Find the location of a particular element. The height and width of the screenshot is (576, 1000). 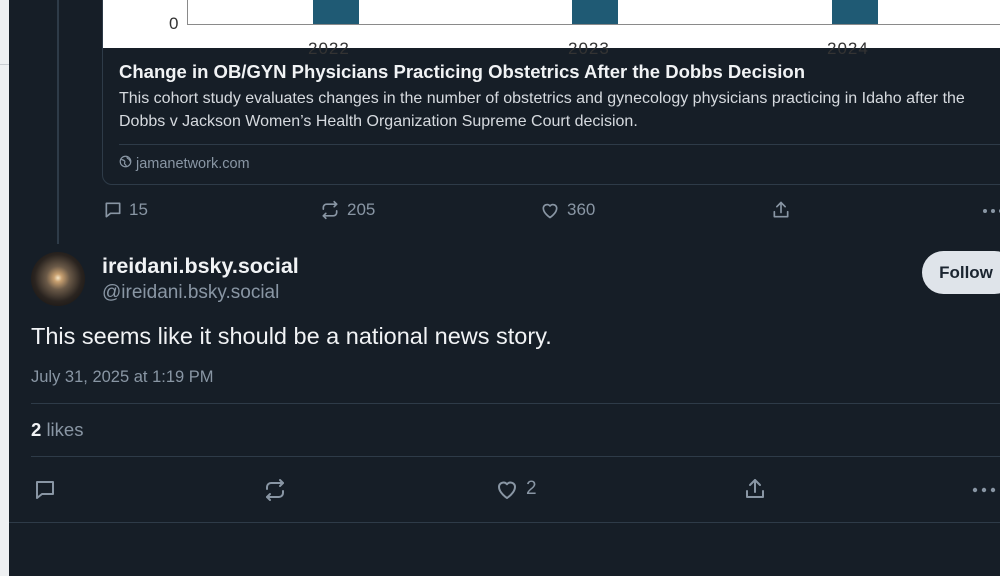

like-button: 360 is located at coordinates (567, 210).